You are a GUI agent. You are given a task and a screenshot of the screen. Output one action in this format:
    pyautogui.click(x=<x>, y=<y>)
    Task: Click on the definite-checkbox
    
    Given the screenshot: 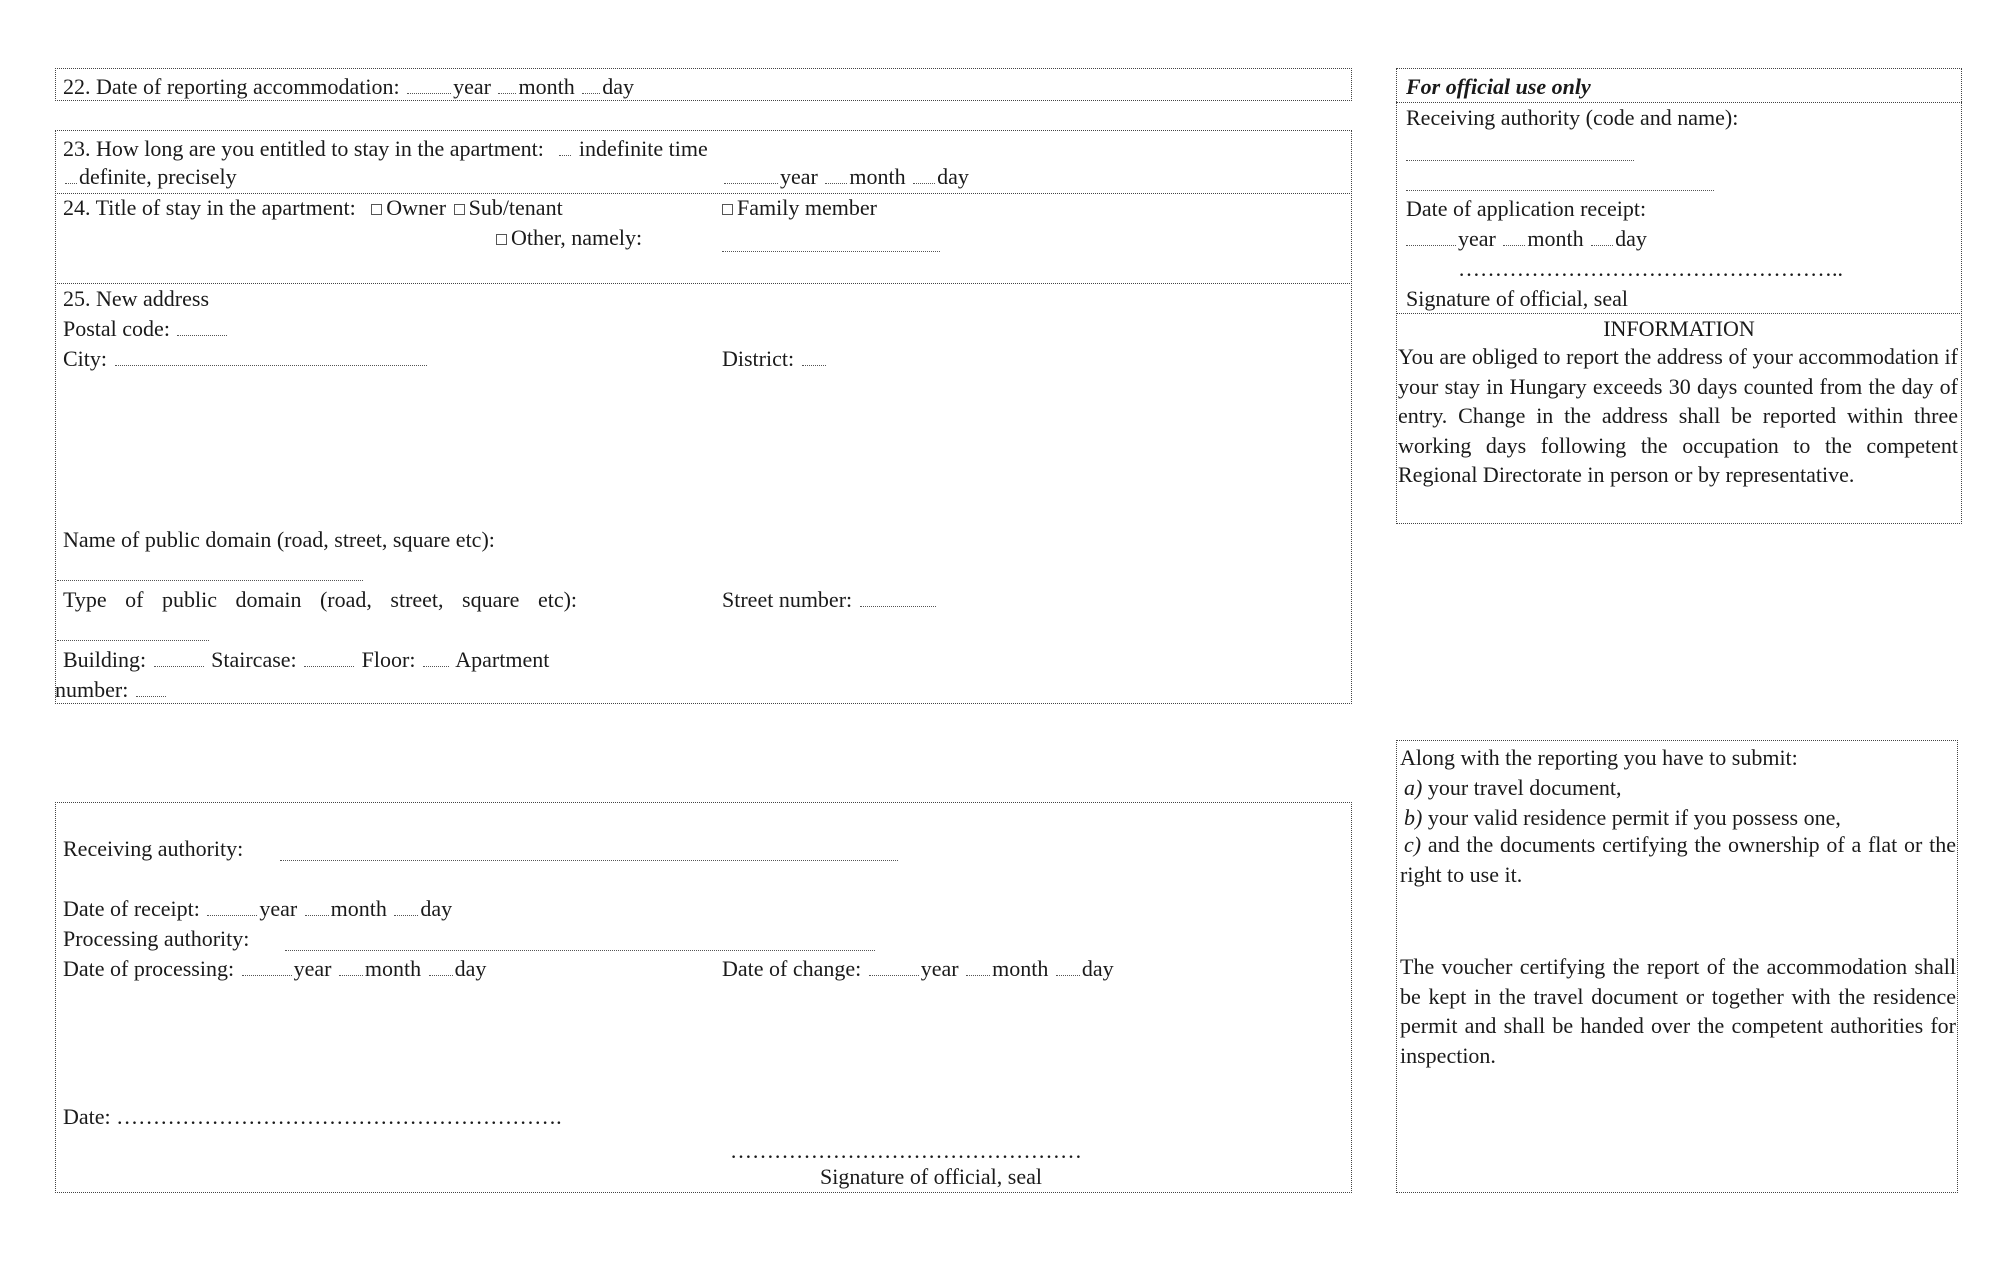 What is the action you would take?
    pyautogui.click(x=71, y=183)
    